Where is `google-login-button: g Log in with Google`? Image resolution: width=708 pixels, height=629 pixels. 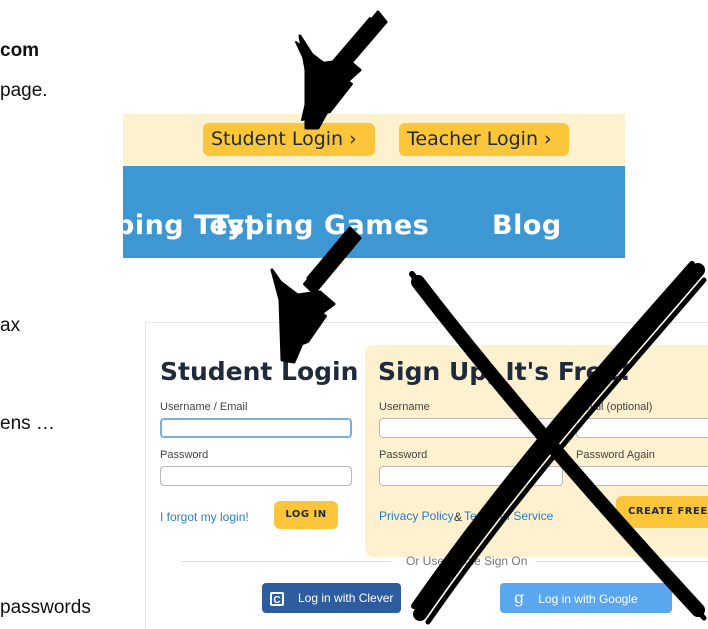 google-login-button: g Log in with Google is located at coordinates (586, 598).